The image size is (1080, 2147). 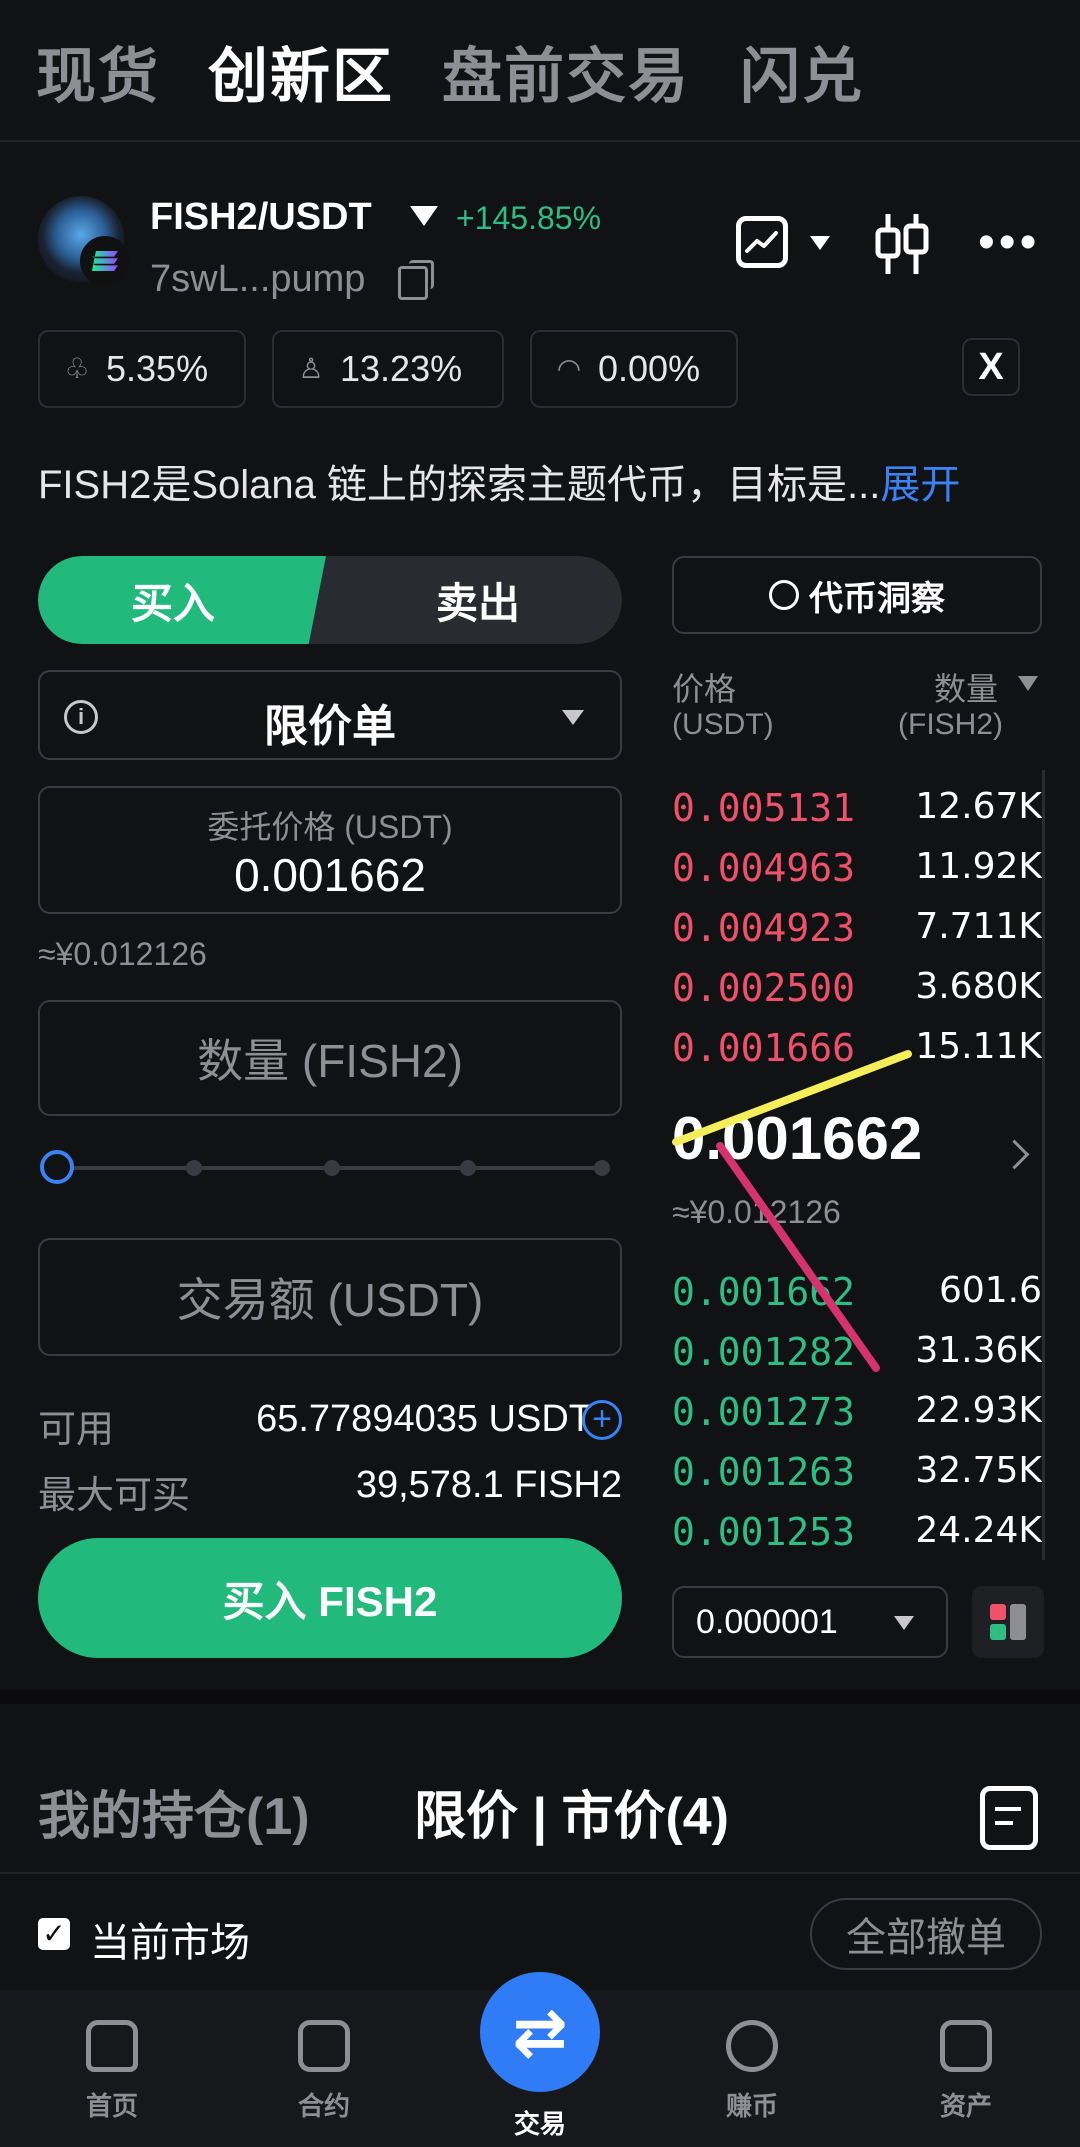 What do you see at coordinates (752, 2046) in the screenshot?
I see `earn-icon` at bounding box center [752, 2046].